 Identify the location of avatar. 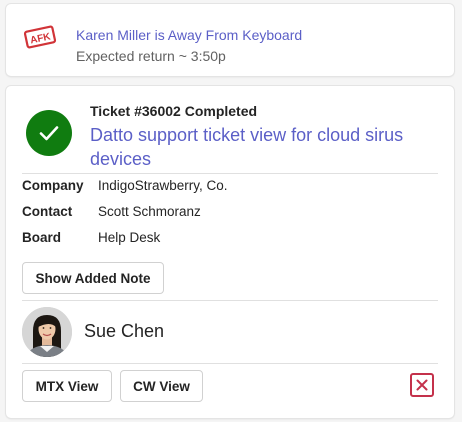
(47, 332).